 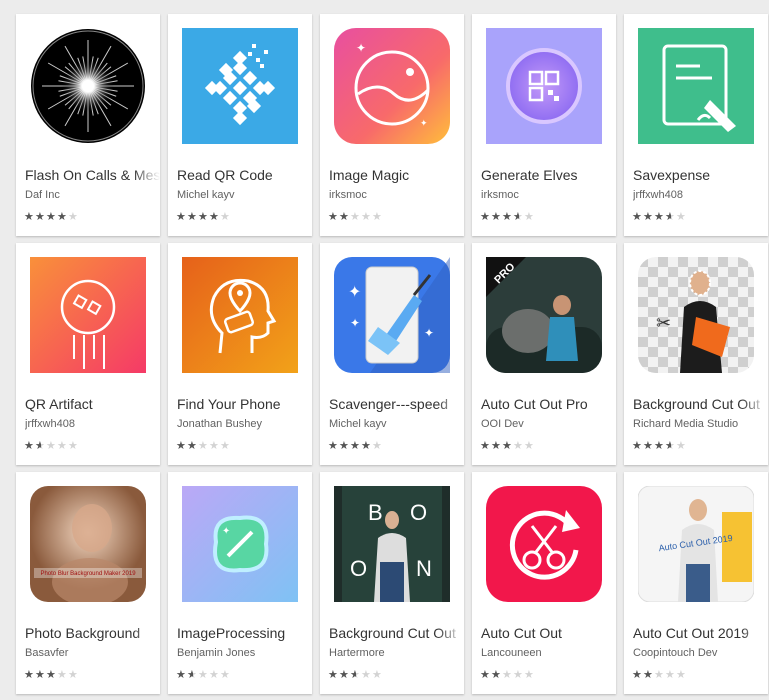 What do you see at coordinates (396, 175) in the screenshot?
I see `app-title: Image Magic` at bounding box center [396, 175].